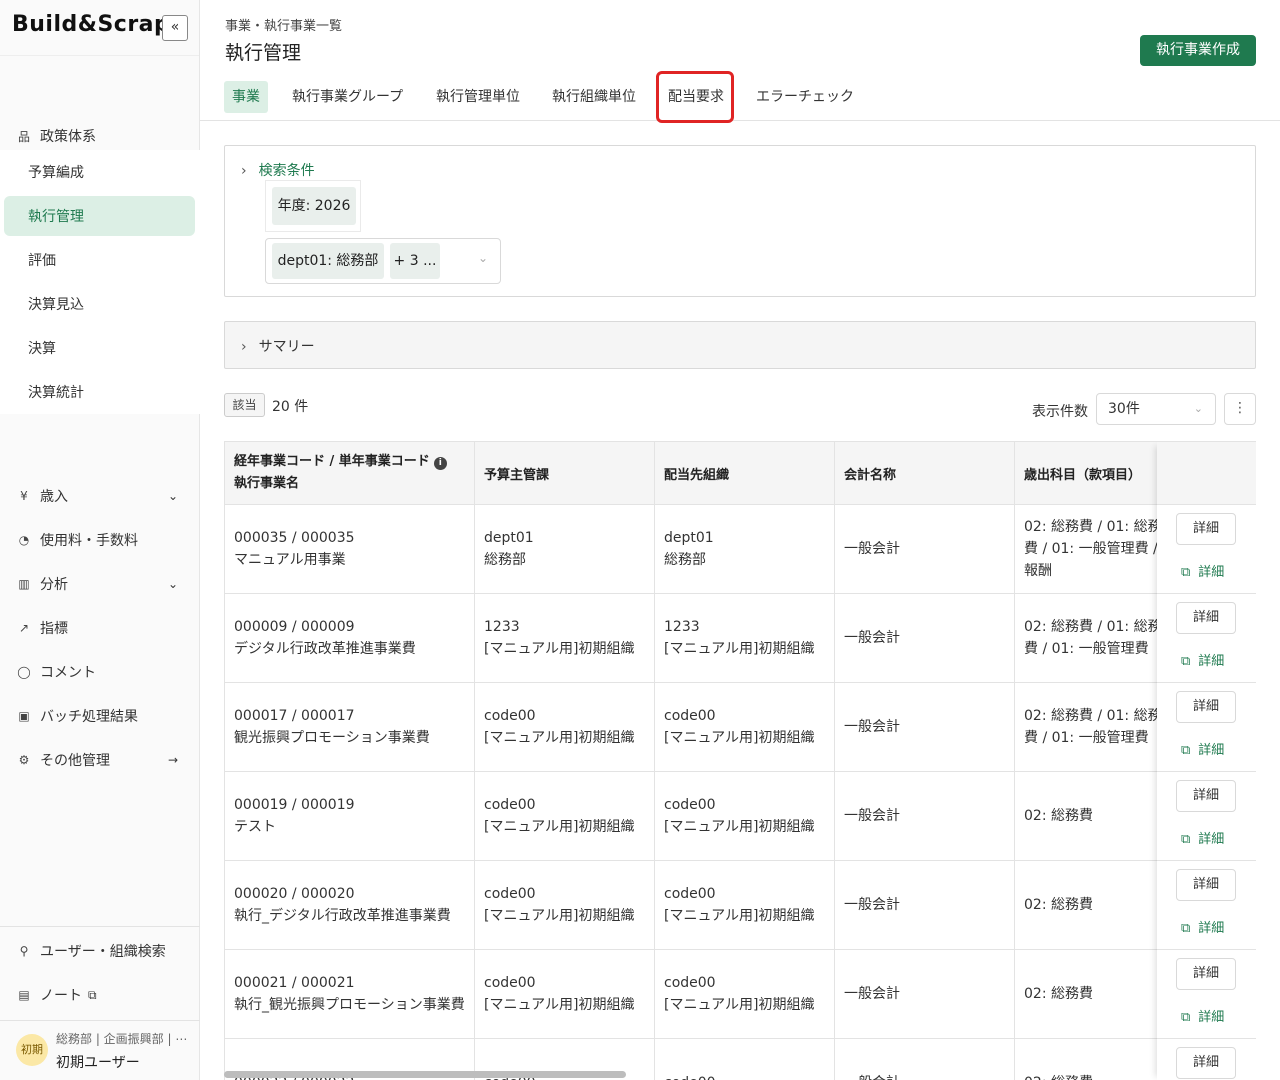 The image size is (1280, 1080). Describe the element at coordinates (267, 483) in the screenshot. I see `column-header-name-label: 執行事業名` at that location.